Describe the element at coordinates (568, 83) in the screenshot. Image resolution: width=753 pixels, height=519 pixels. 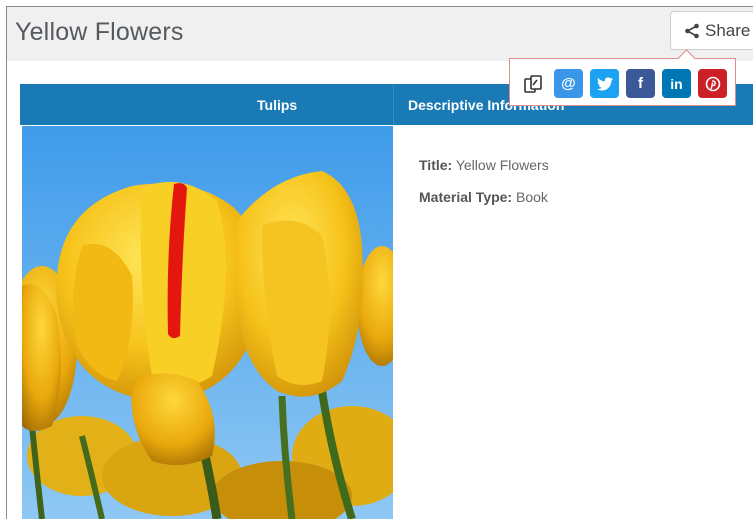
I see `email-icon: @` at that location.